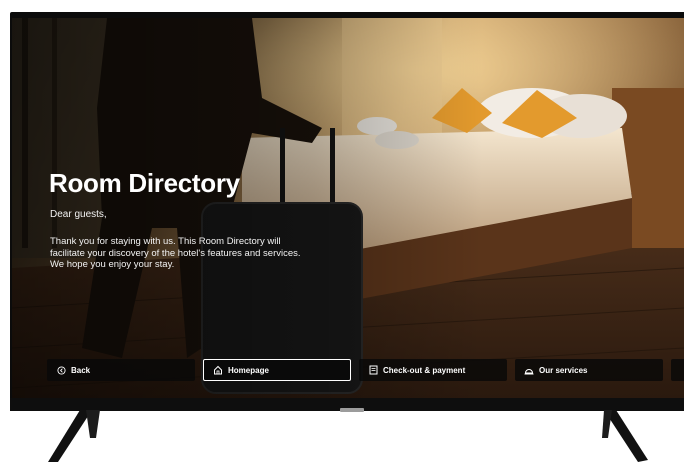 This screenshot has height=462, width=684. What do you see at coordinates (348, 436) in the screenshot?
I see `tv-stand` at bounding box center [348, 436].